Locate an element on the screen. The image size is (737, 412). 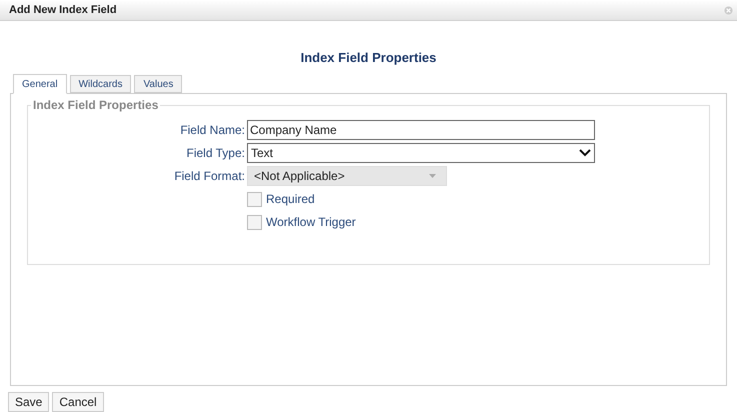
close-icon is located at coordinates (728, 10).